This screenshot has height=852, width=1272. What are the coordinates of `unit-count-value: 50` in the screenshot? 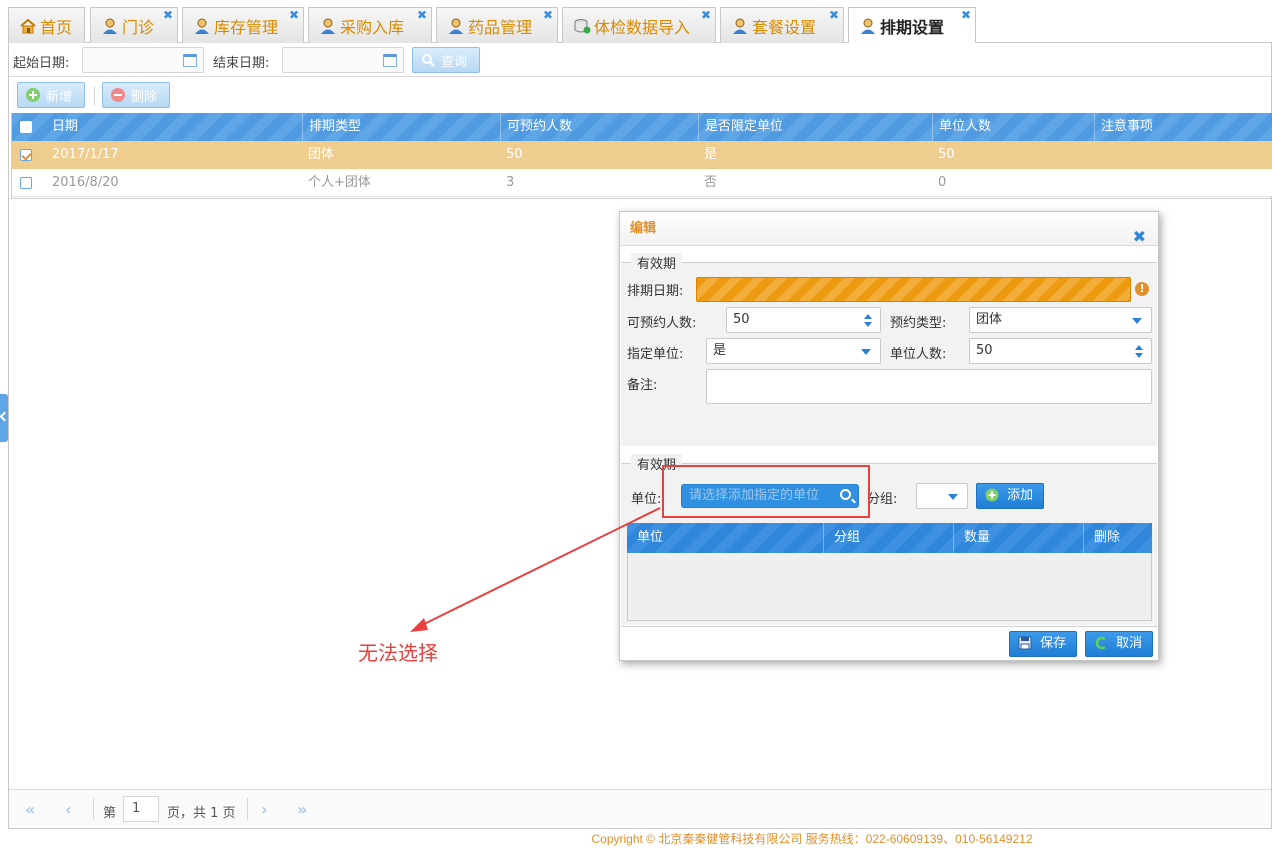 It's located at (984, 350).